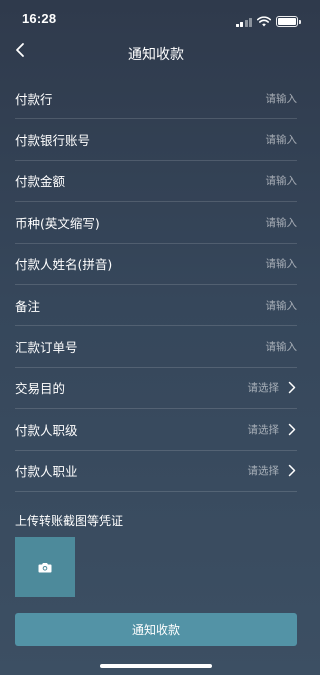  I want to click on status-icons, so click(268, 21).